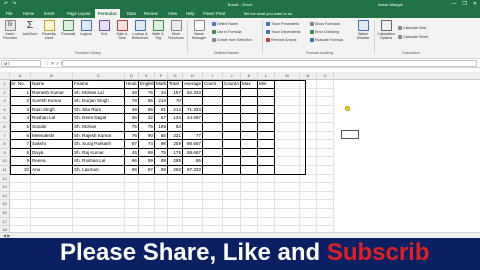 This screenshot has height=270, width=480. What do you see at coordinates (132, 153) in the screenshot?
I see `table-cell: 45` at bounding box center [132, 153].